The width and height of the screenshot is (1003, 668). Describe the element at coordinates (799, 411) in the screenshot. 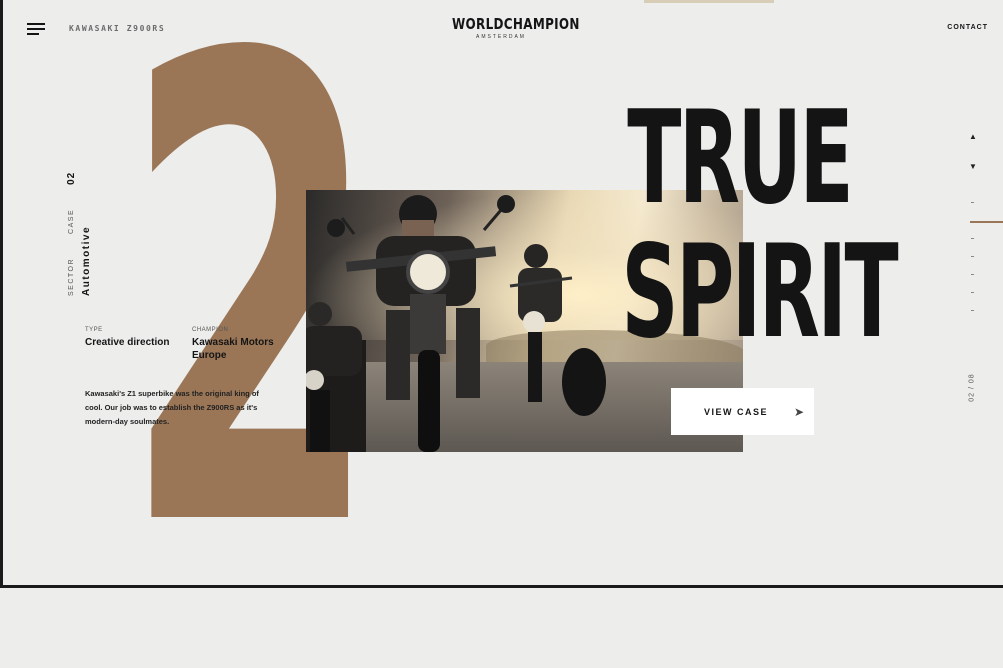

I see `arrow-right-icon: ➤` at that location.